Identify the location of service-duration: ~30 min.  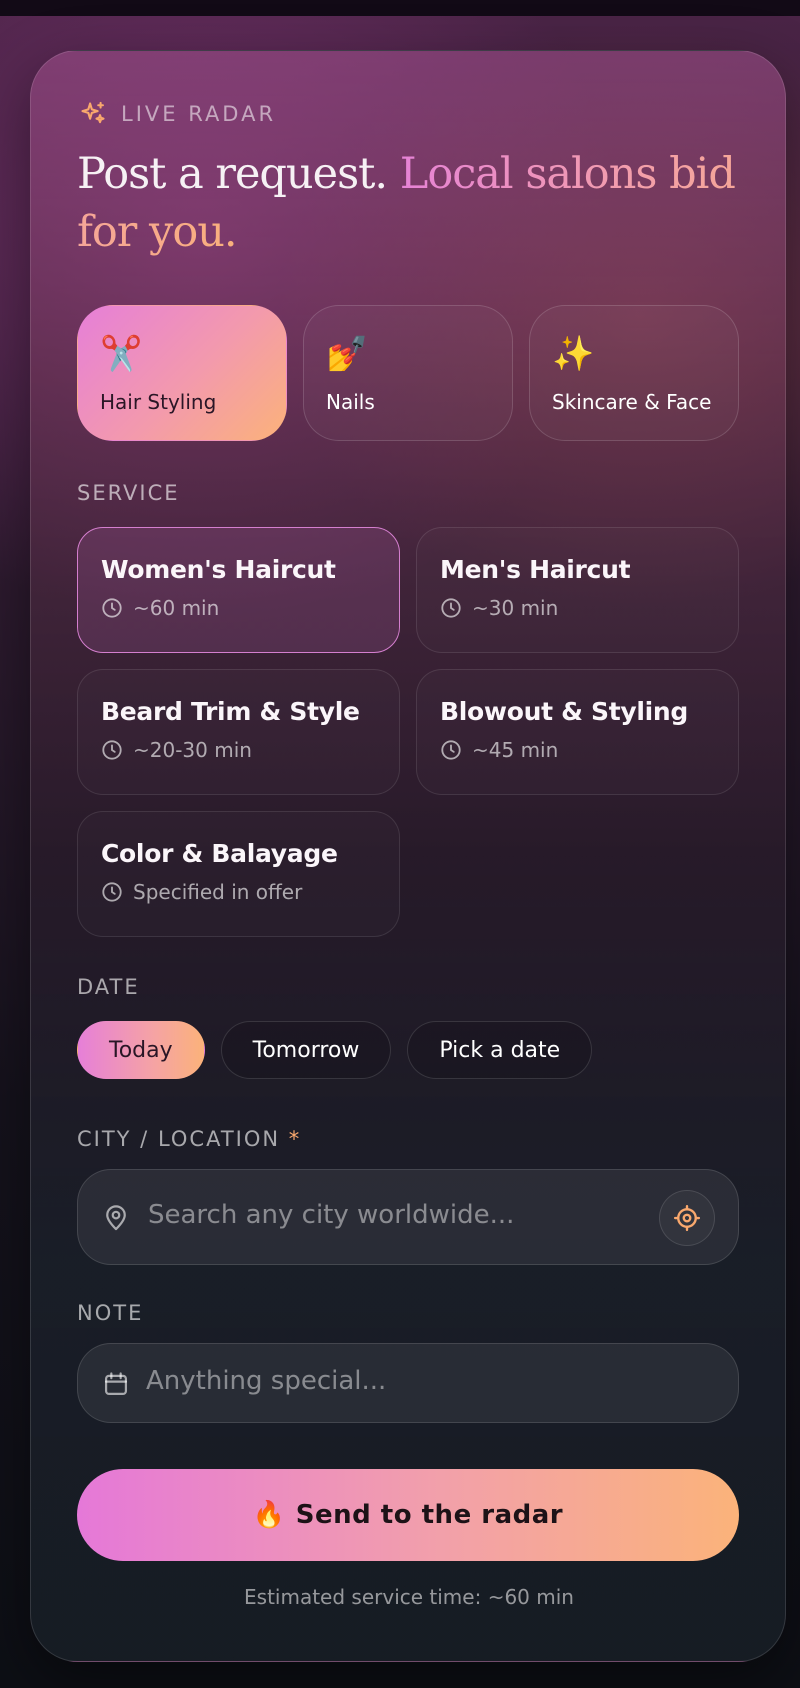
(578, 608).